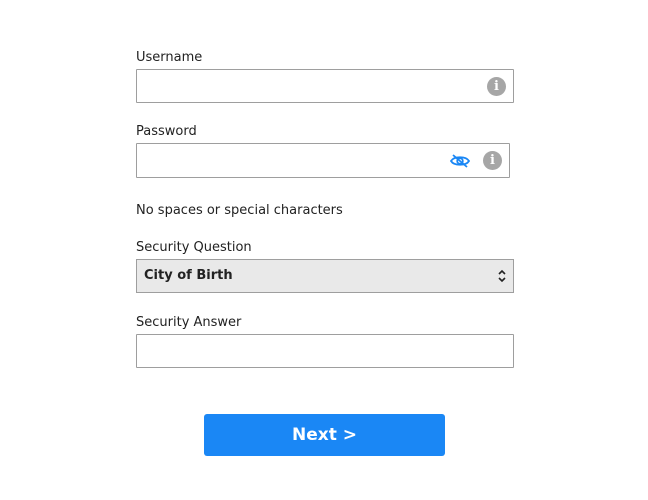 This screenshot has width=648, height=500. What do you see at coordinates (324, 435) in the screenshot?
I see `next-button: Next >` at bounding box center [324, 435].